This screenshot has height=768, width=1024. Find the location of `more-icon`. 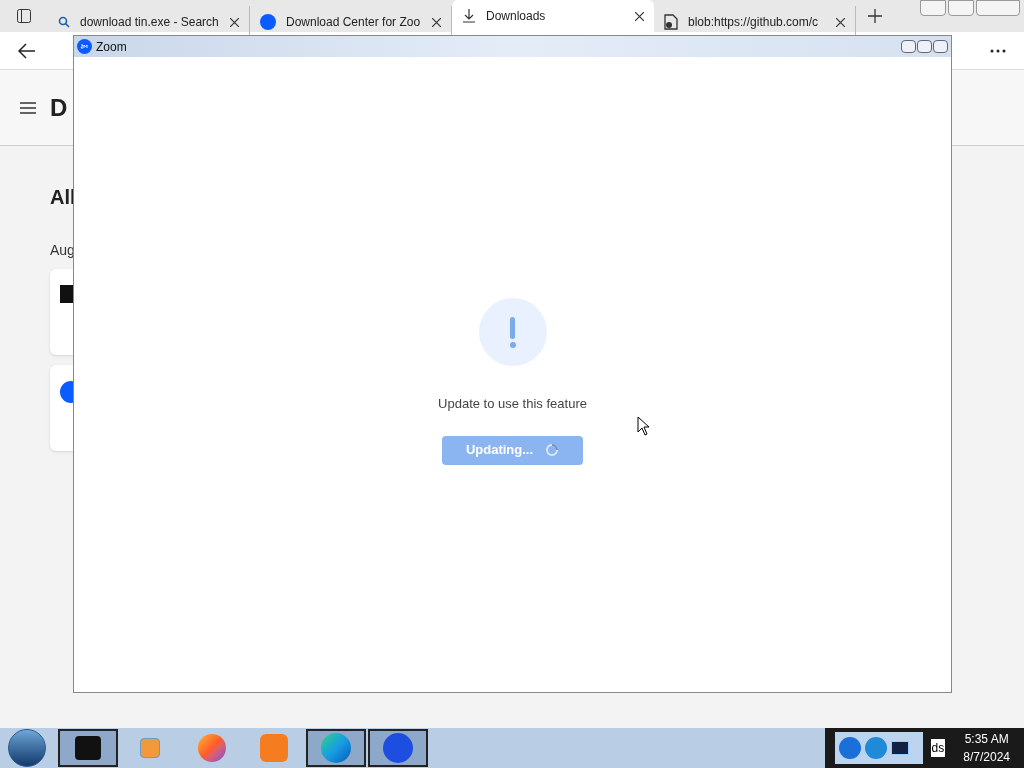

more-icon is located at coordinates (998, 50).